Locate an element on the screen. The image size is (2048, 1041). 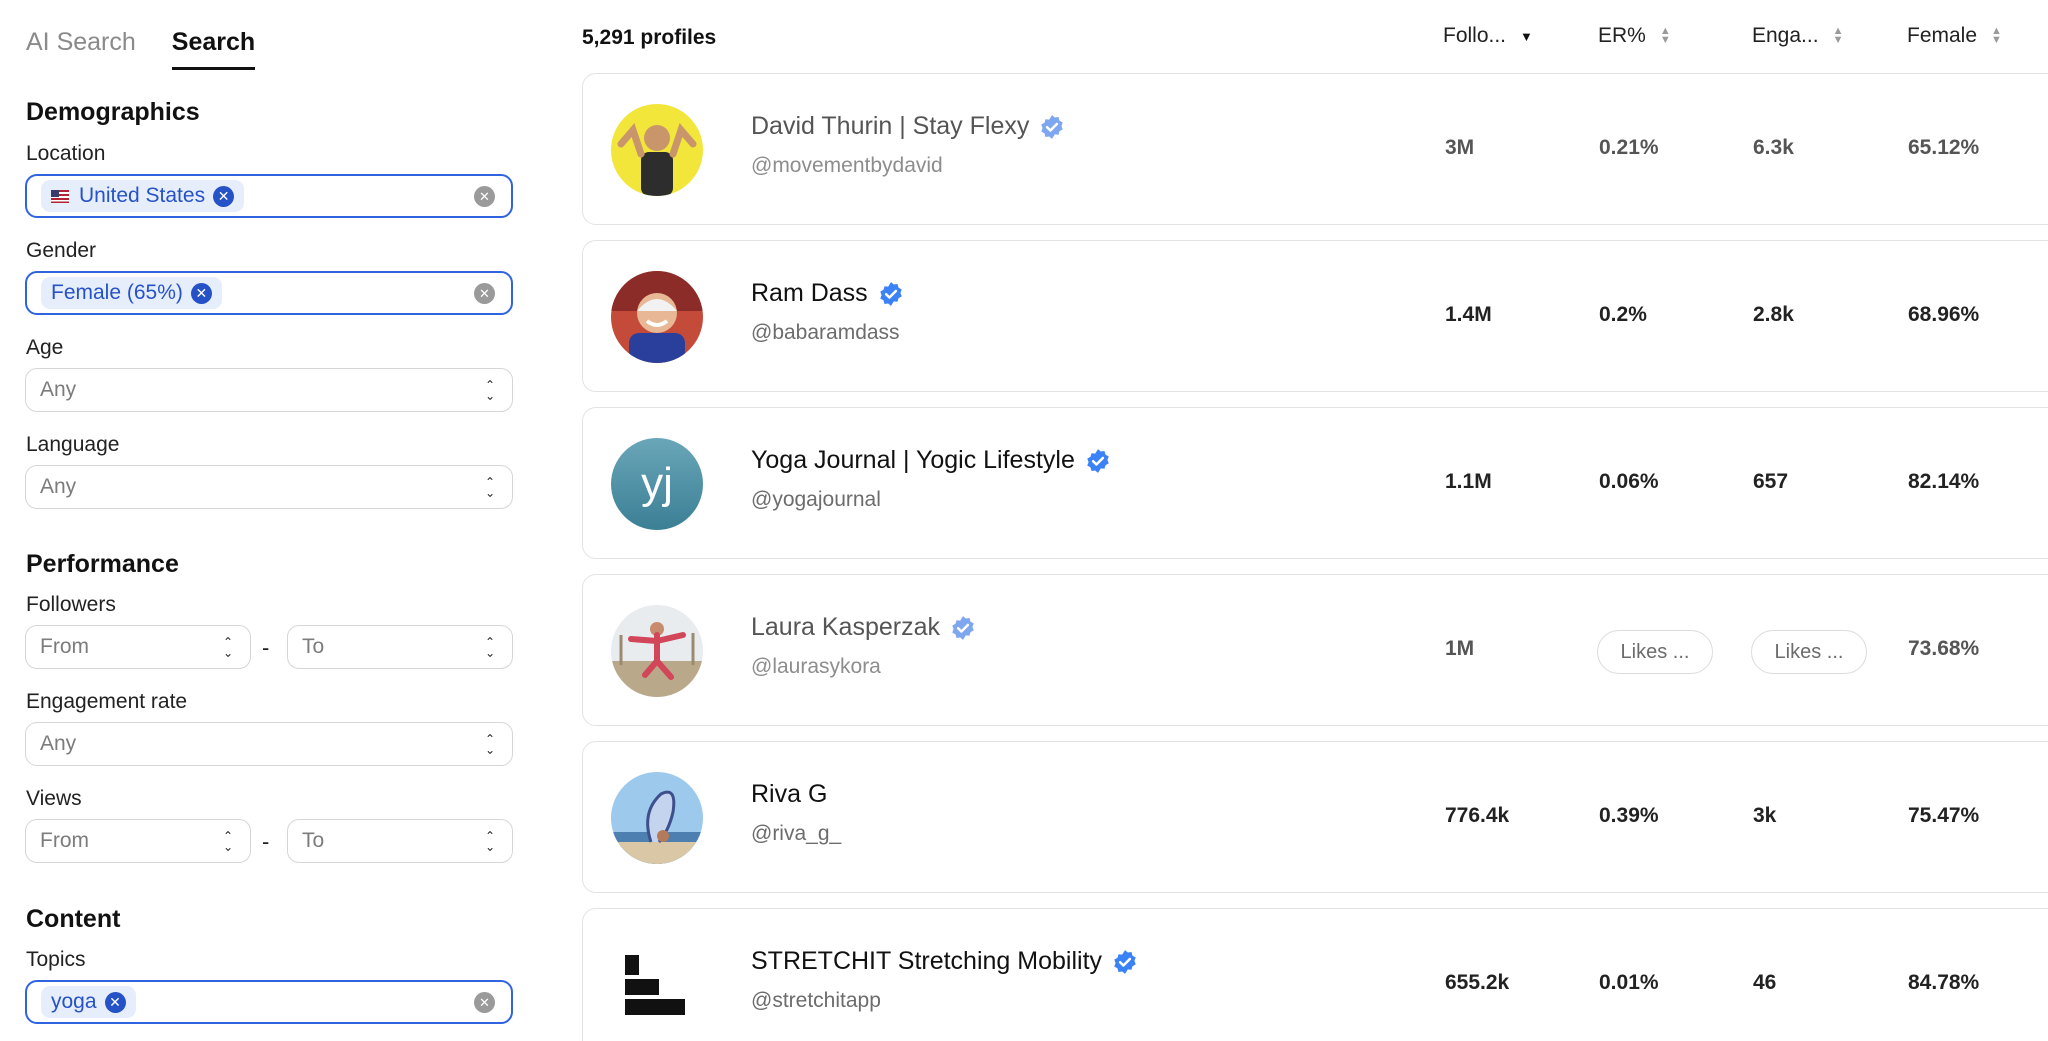
language-value: Any is located at coordinates (58, 486).